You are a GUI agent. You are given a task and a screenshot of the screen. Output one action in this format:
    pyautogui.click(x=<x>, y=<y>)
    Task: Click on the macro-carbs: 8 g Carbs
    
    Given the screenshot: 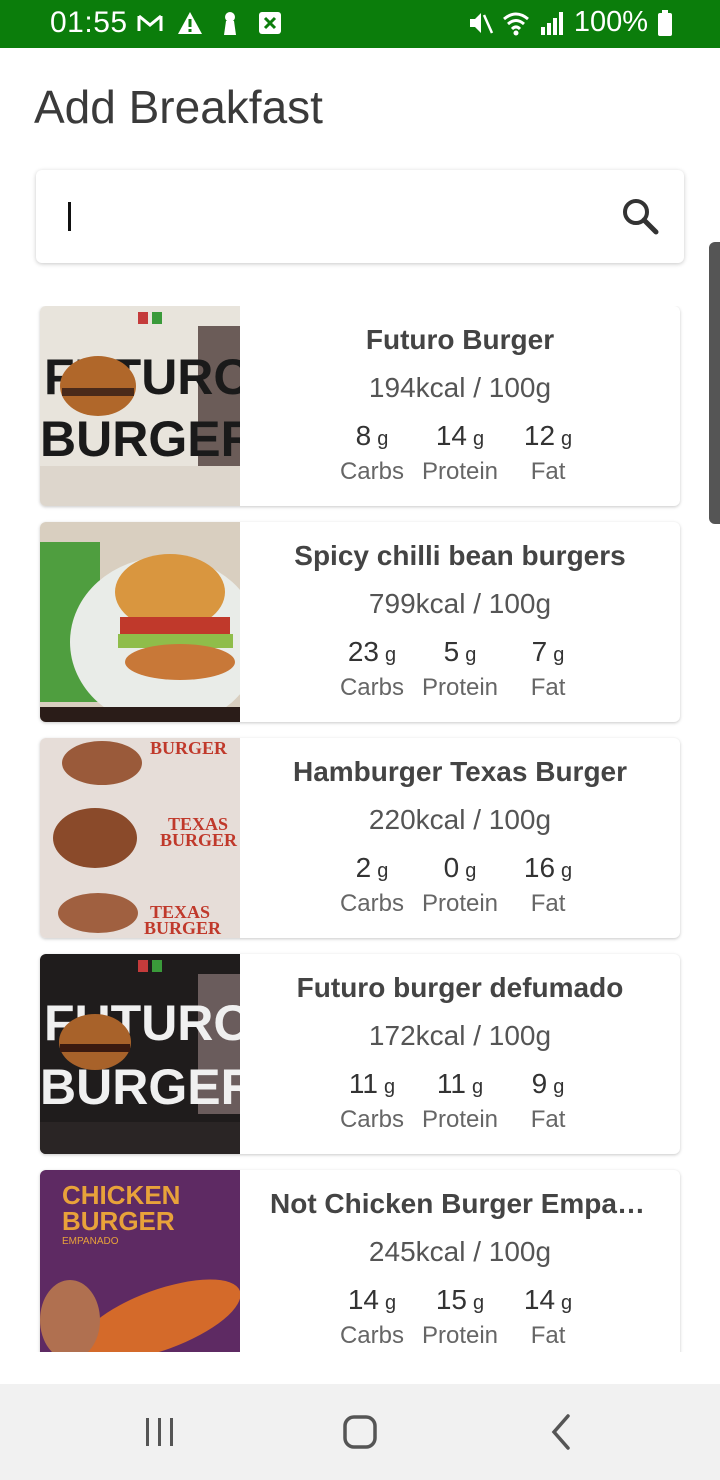 What is the action you would take?
    pyautogui.click(x=372, y=453)
    